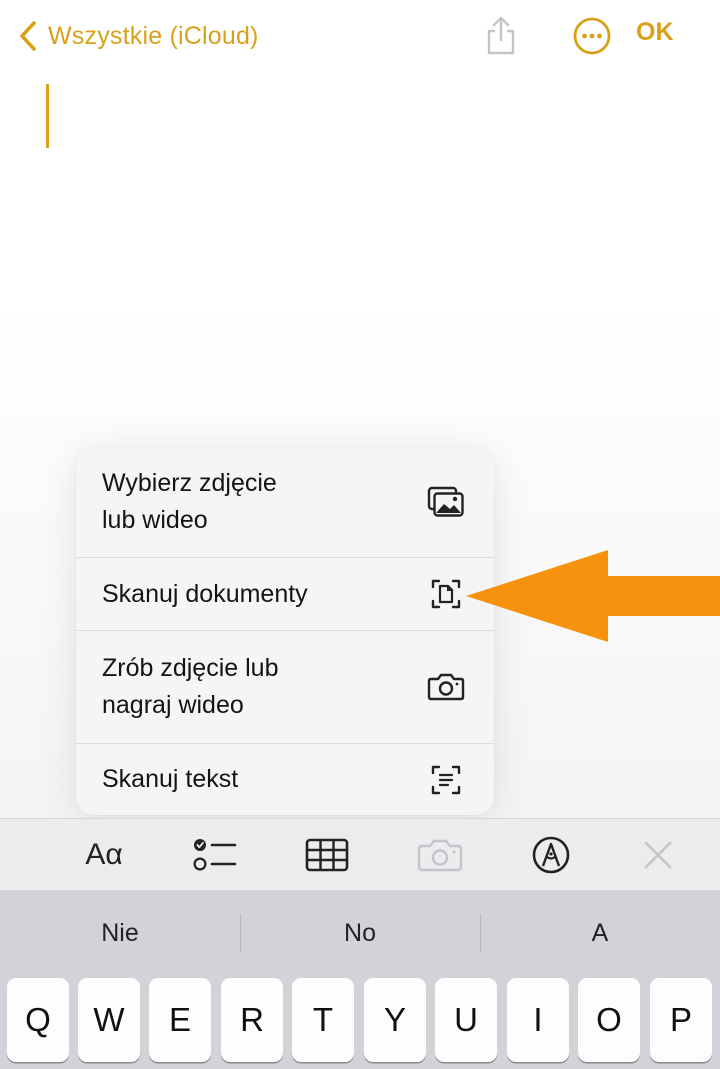  Describe the element at coordinates (285, 687) in the screenshot. I see `menu-item-take-photo-or-video: Zrób zdjęcie lub nagraj wideo` at that location.